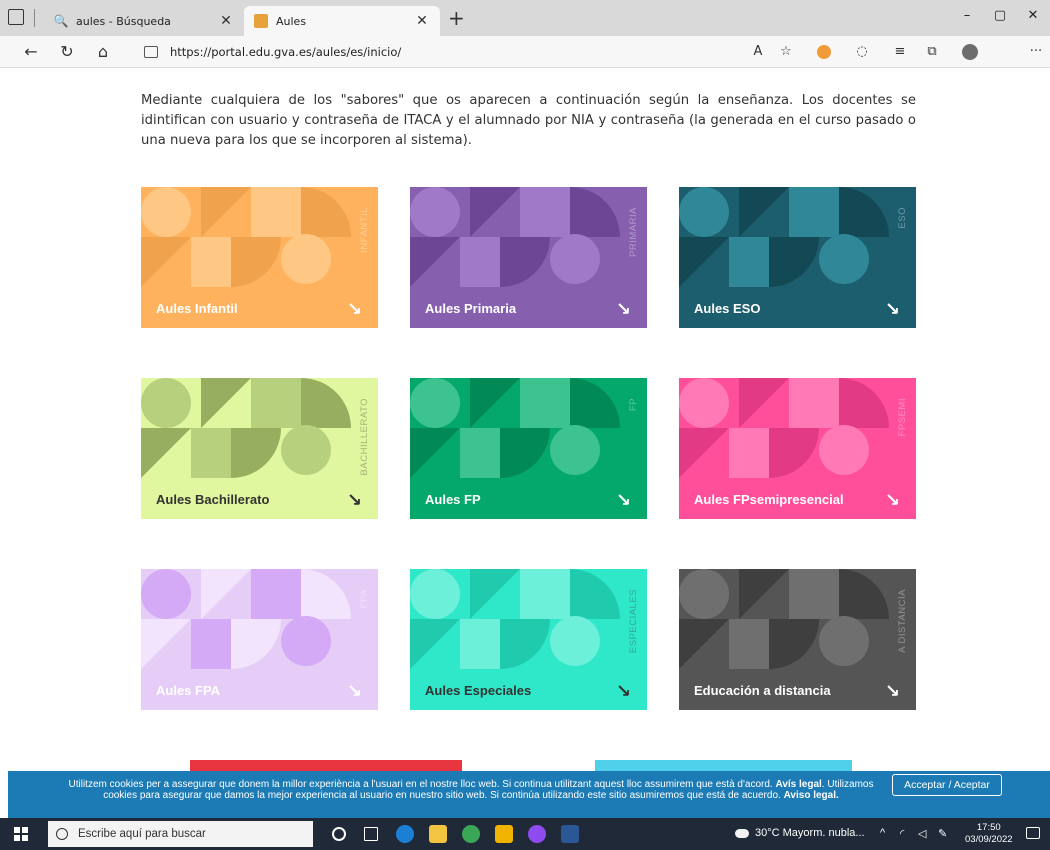 Image resolution: width=1050 pixels, height=850 pixels. Describe the element at coordinates (942, 833) in the screenshot. I see `pen-icon: ✎` at that location.